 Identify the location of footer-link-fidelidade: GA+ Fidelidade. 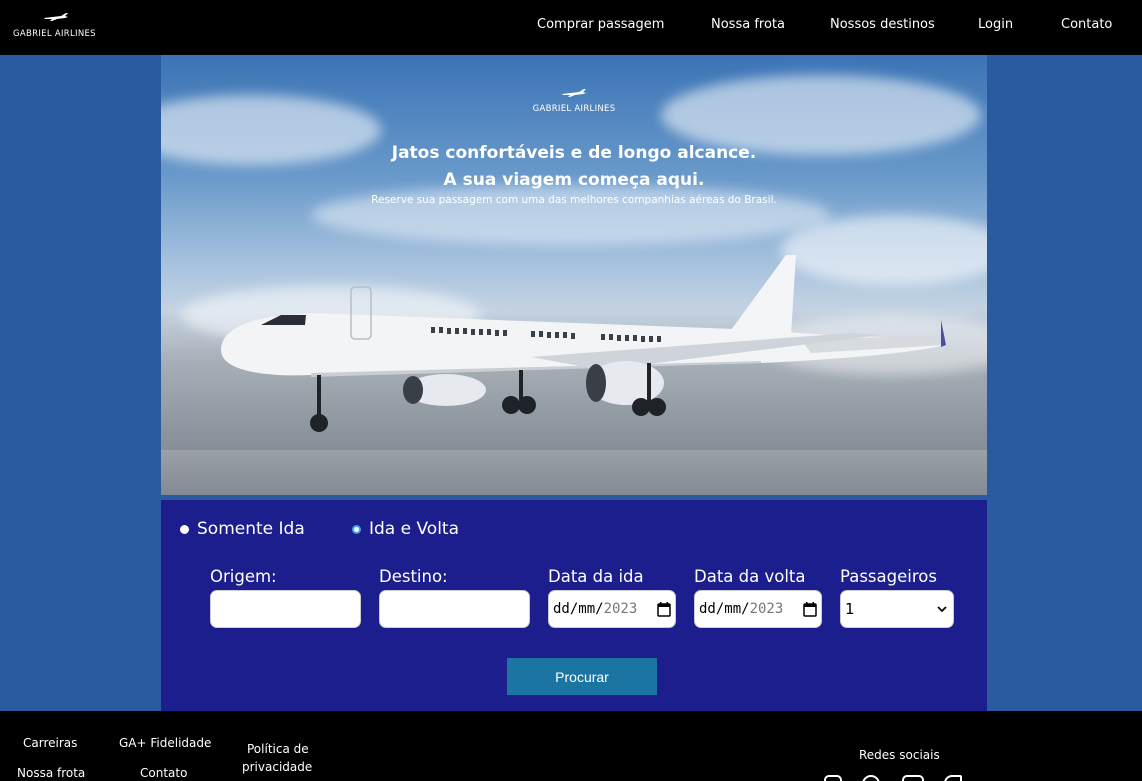
(165, 743).